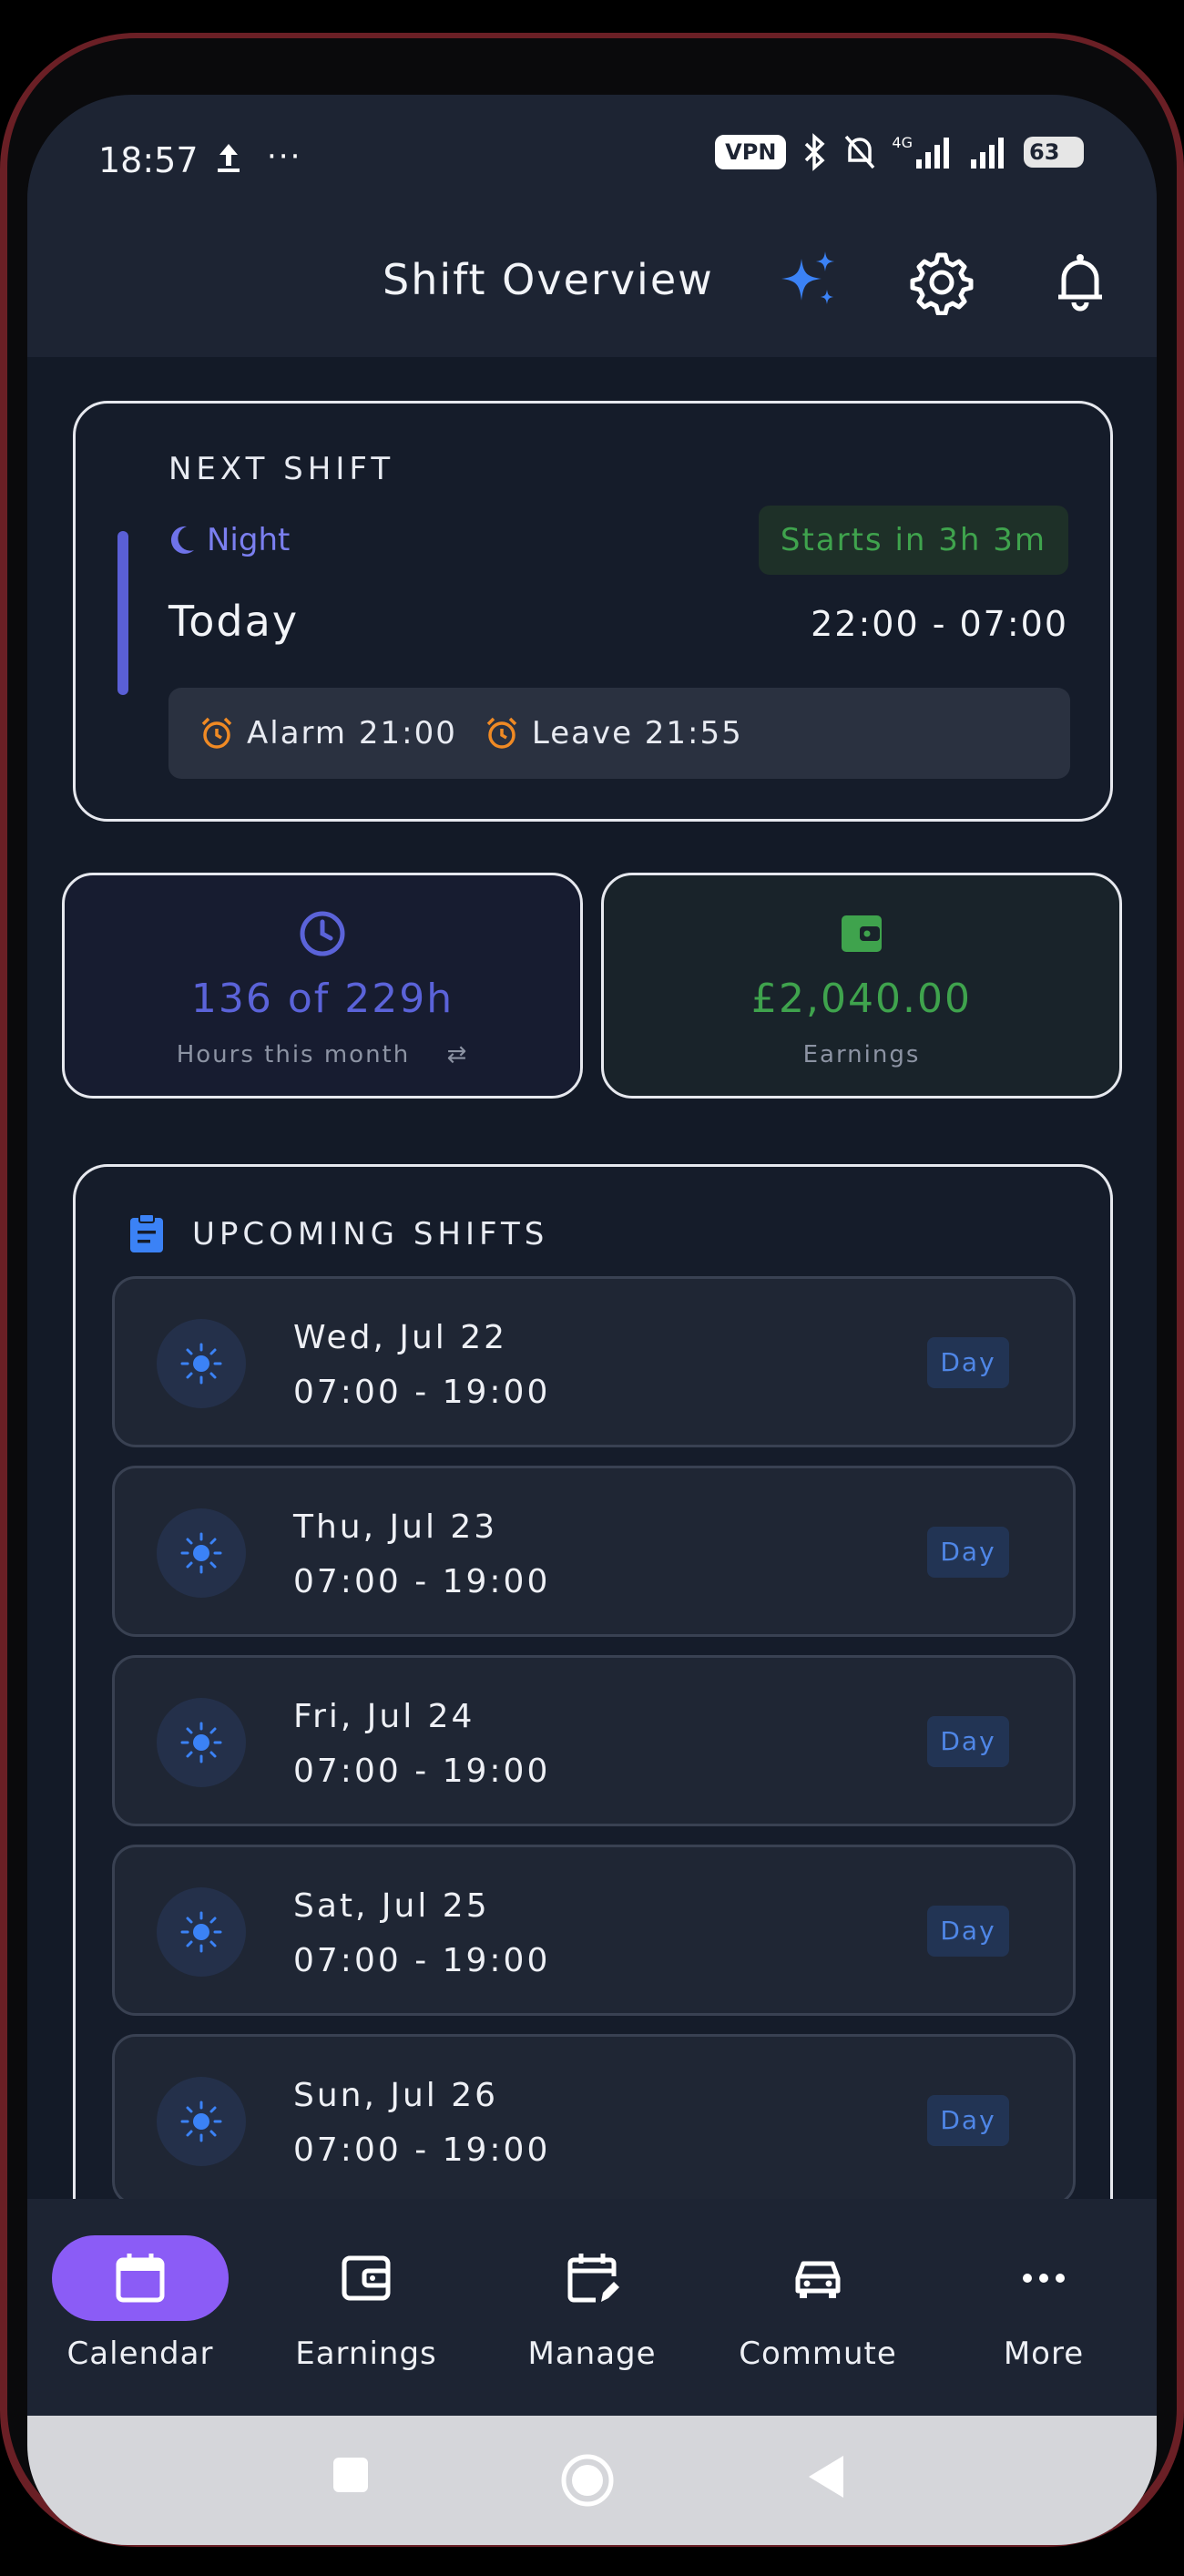 The width and height of the screenshot is (1184, 2576). I want to click on bottom-navigation: Calendar Earnings Manage Commute More, so click(592, 2307).